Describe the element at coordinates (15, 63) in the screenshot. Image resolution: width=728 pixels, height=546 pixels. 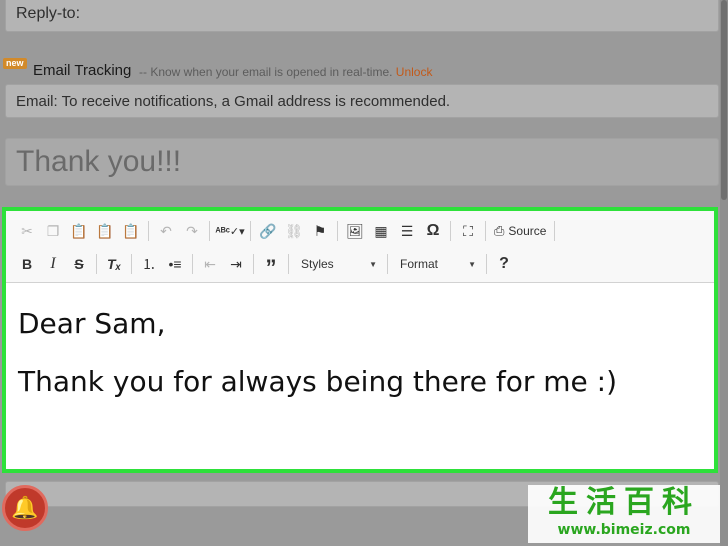
I see `new-badge: new` at that location.